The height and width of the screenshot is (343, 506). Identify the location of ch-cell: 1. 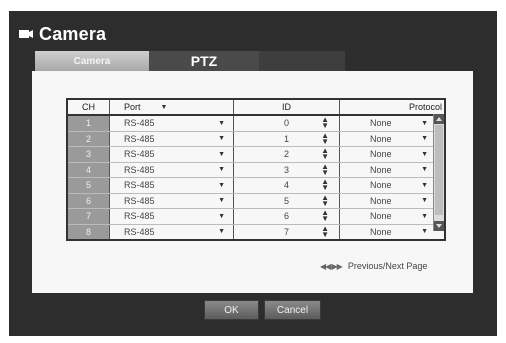
(89, 123).